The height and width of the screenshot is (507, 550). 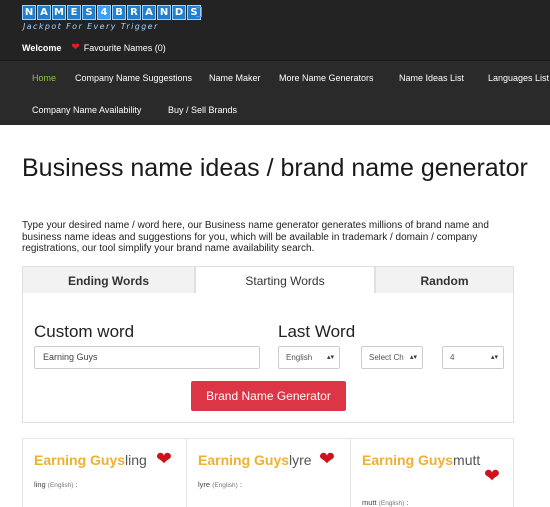 I want to click on brand-name-generator-button: Brand Name Generator, so click(x=268, y=396).